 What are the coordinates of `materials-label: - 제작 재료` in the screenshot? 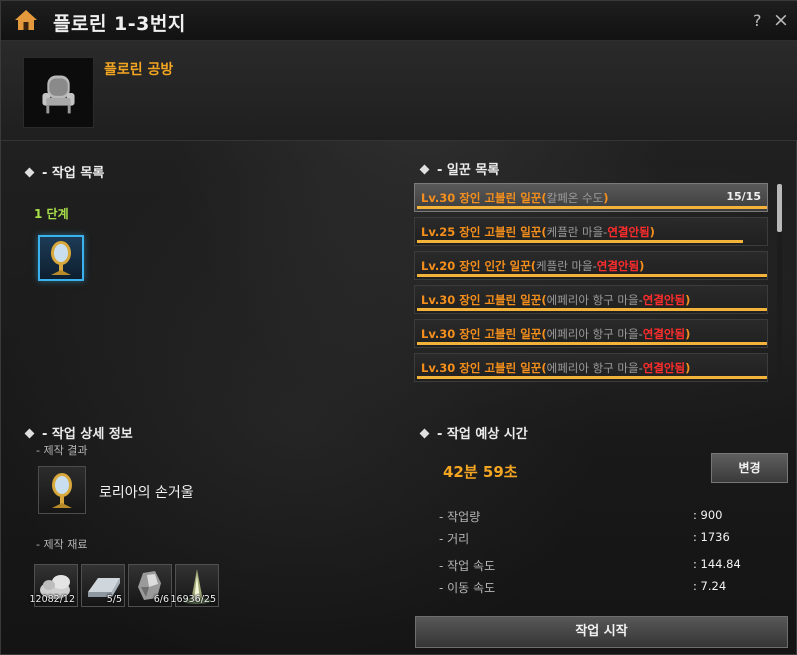 It's located at (62, 544).